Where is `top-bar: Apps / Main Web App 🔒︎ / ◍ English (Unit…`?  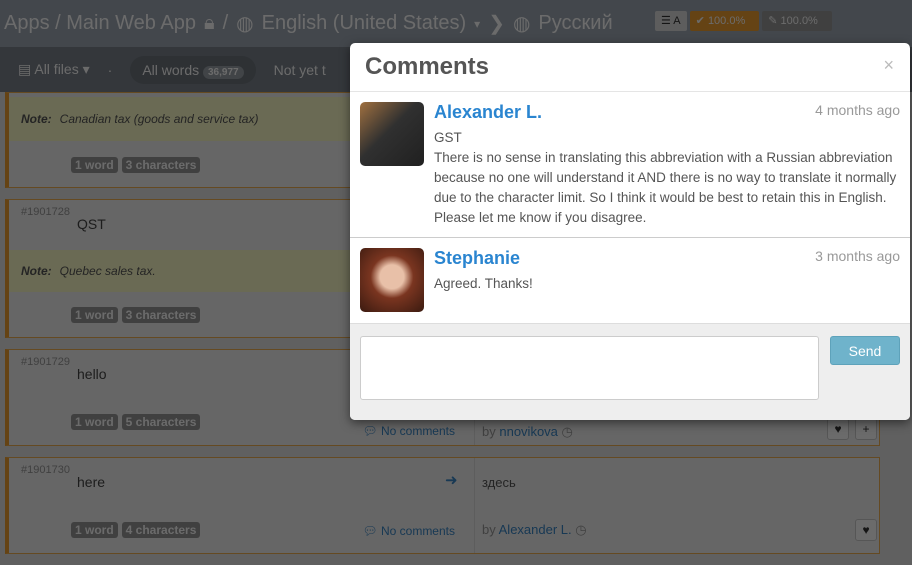
top-bar: Apps / Main Web App 🔒︎ / ◍ English (Unit… is located at coordinates (456, 23).